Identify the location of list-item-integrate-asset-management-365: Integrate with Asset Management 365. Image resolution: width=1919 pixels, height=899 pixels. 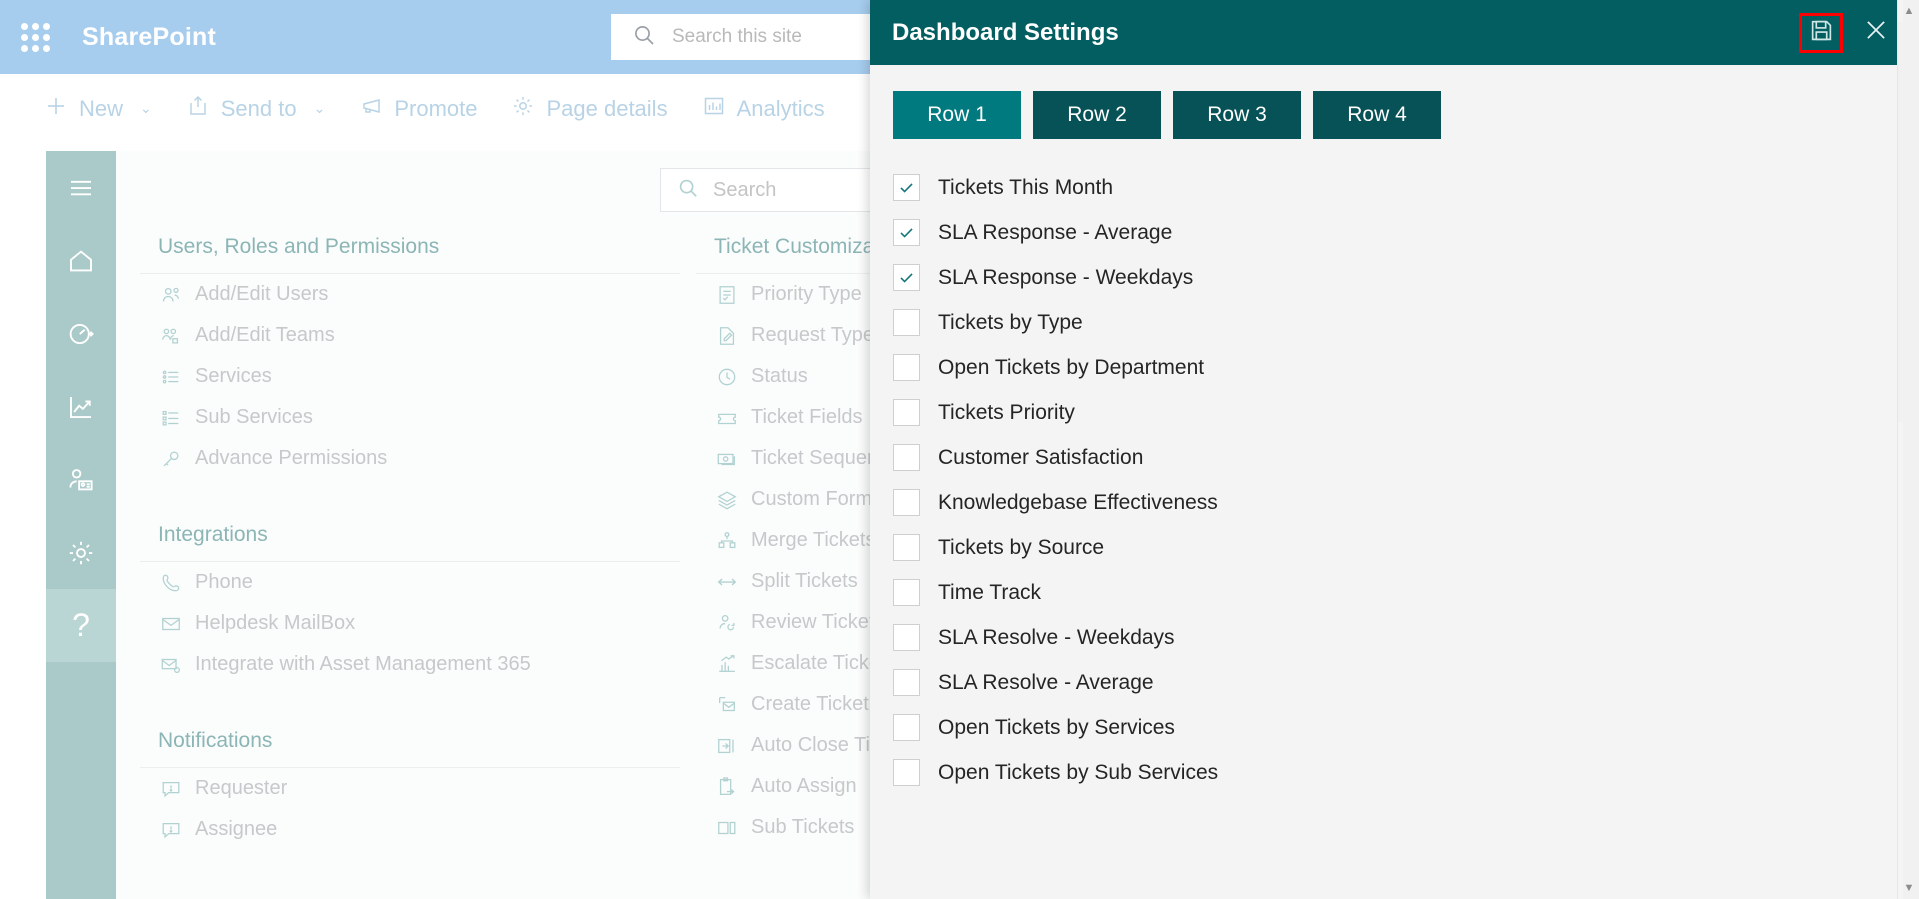
(410, 664).